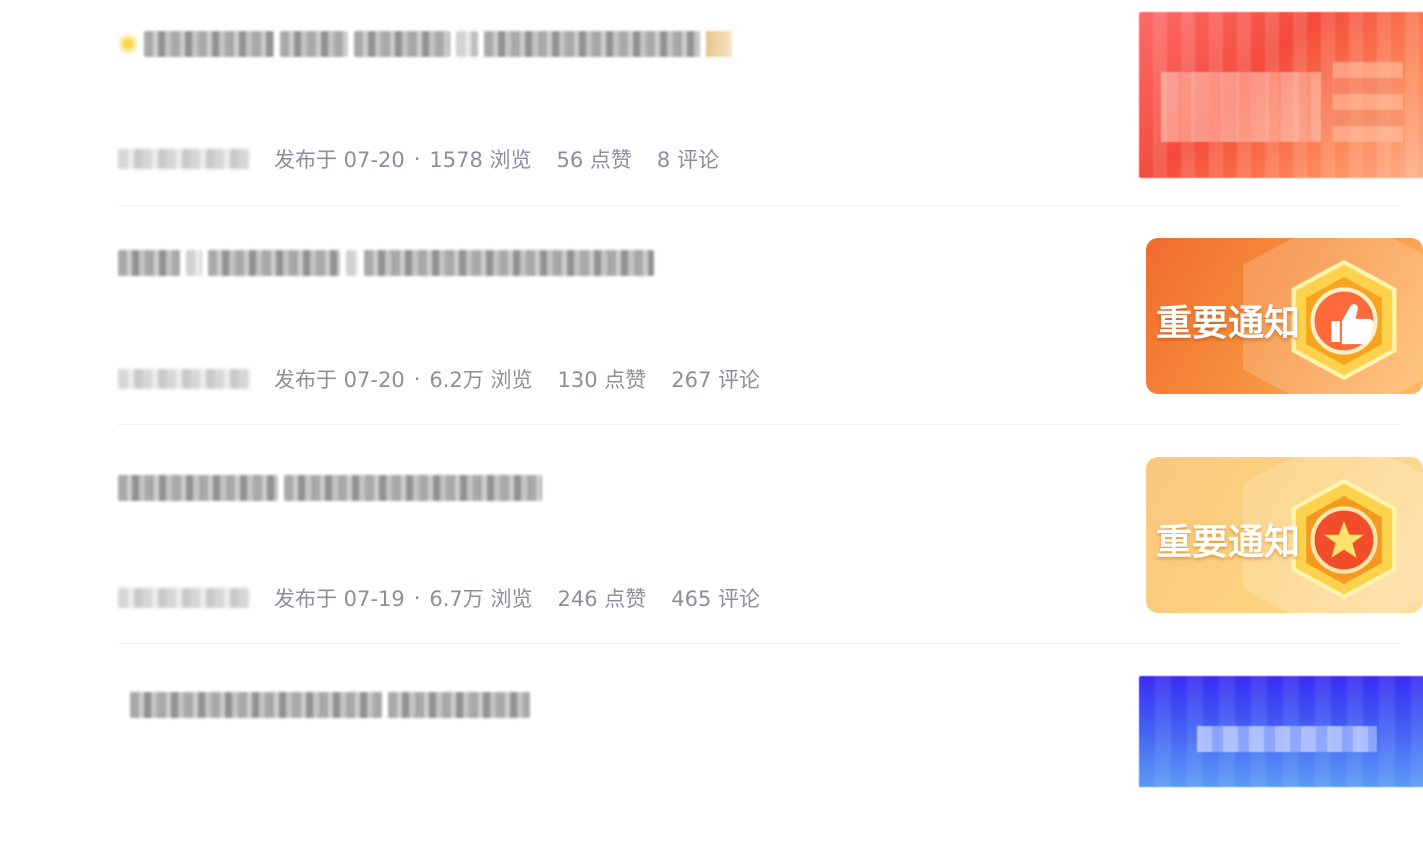  I want to click on like-count: 246 点赞, so click(602, 599).